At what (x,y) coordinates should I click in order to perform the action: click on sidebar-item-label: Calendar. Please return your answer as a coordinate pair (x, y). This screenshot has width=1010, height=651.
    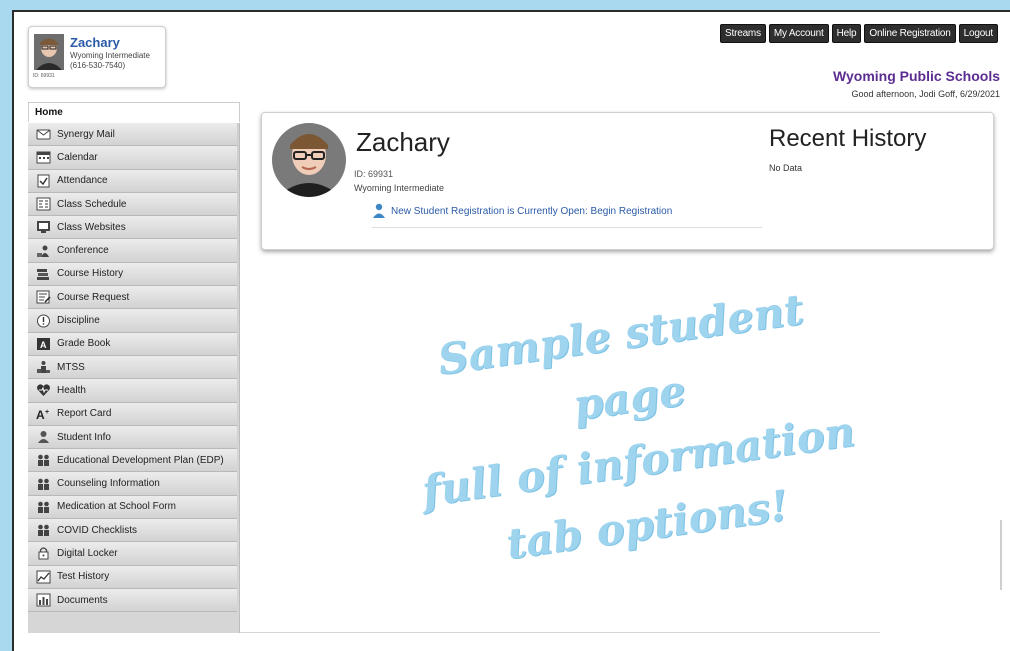
    Looking at the image, I should click on (77, 157).